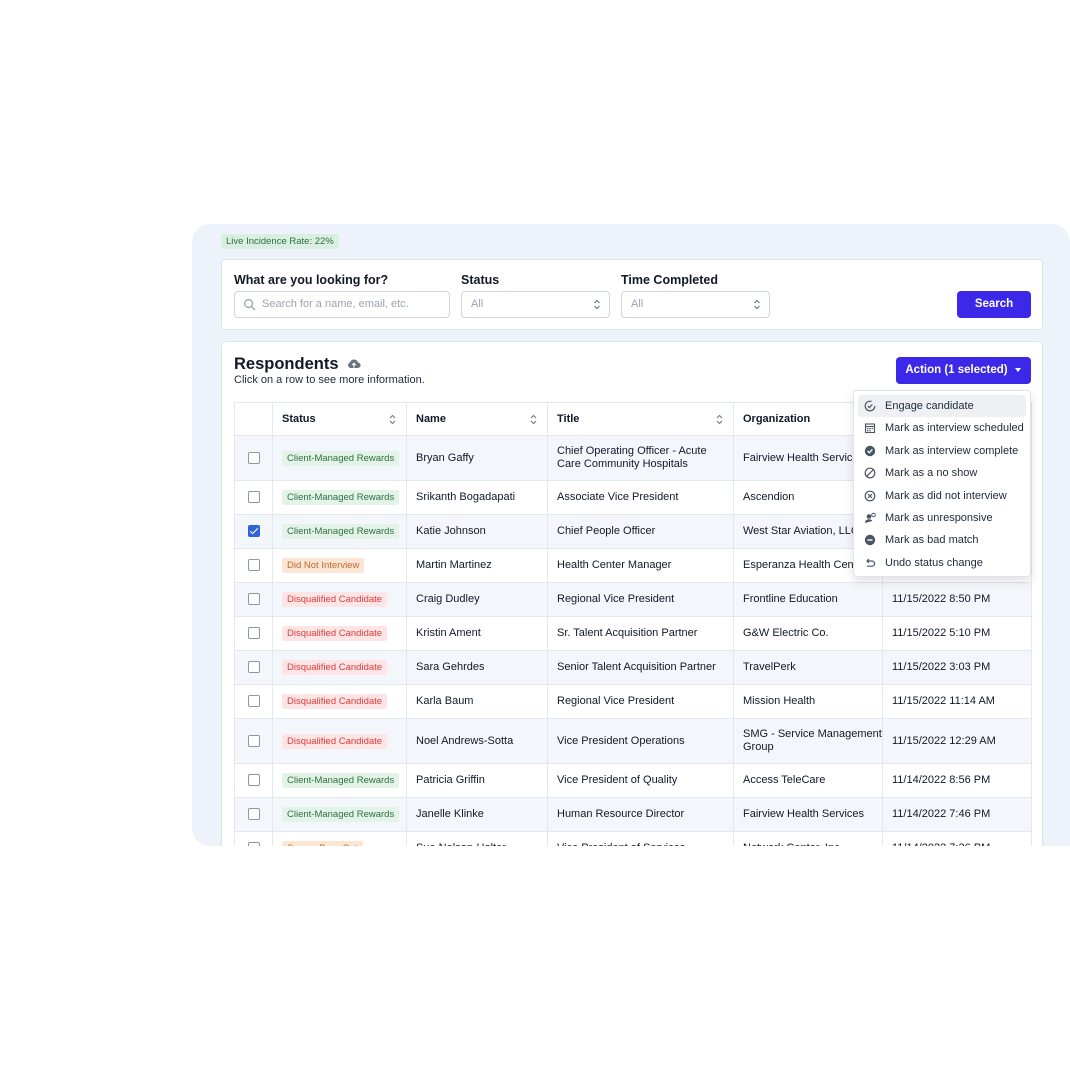 The image size is (1070, 1070). What do you see at coordinates (942, 518) in the screenshot?
I see `menu-item-mark-as-unresponsive: Mark as unresponsive` at bounding box center [942, 518].